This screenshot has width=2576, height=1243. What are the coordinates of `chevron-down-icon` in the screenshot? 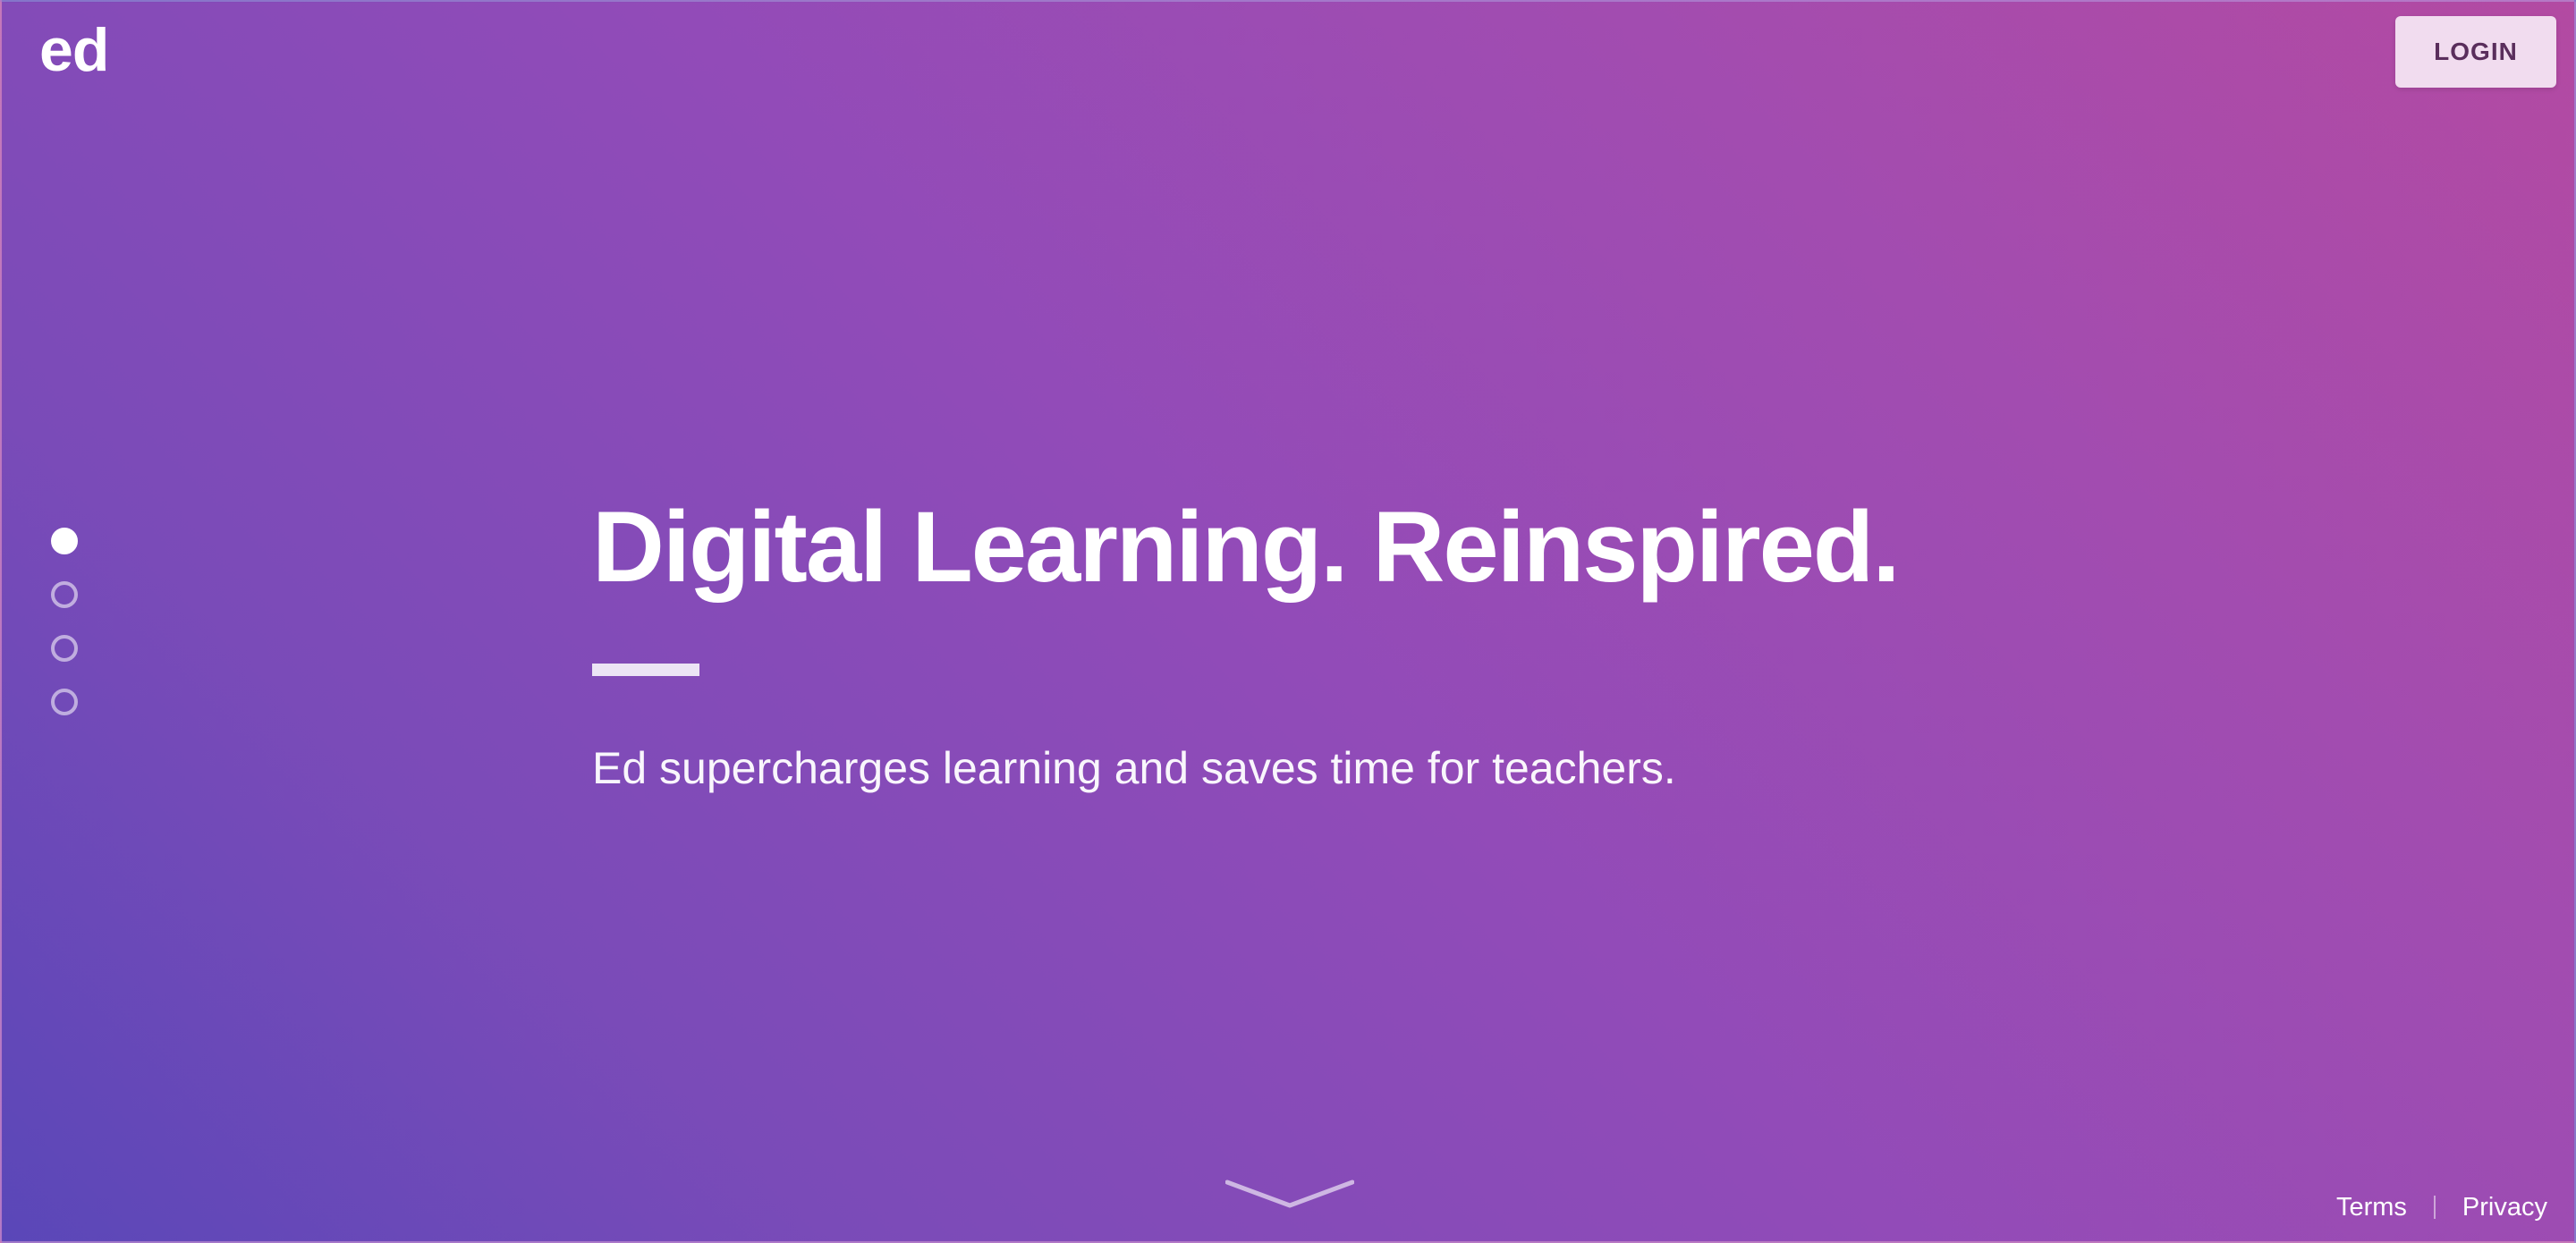 It's located at (1289, 1195).